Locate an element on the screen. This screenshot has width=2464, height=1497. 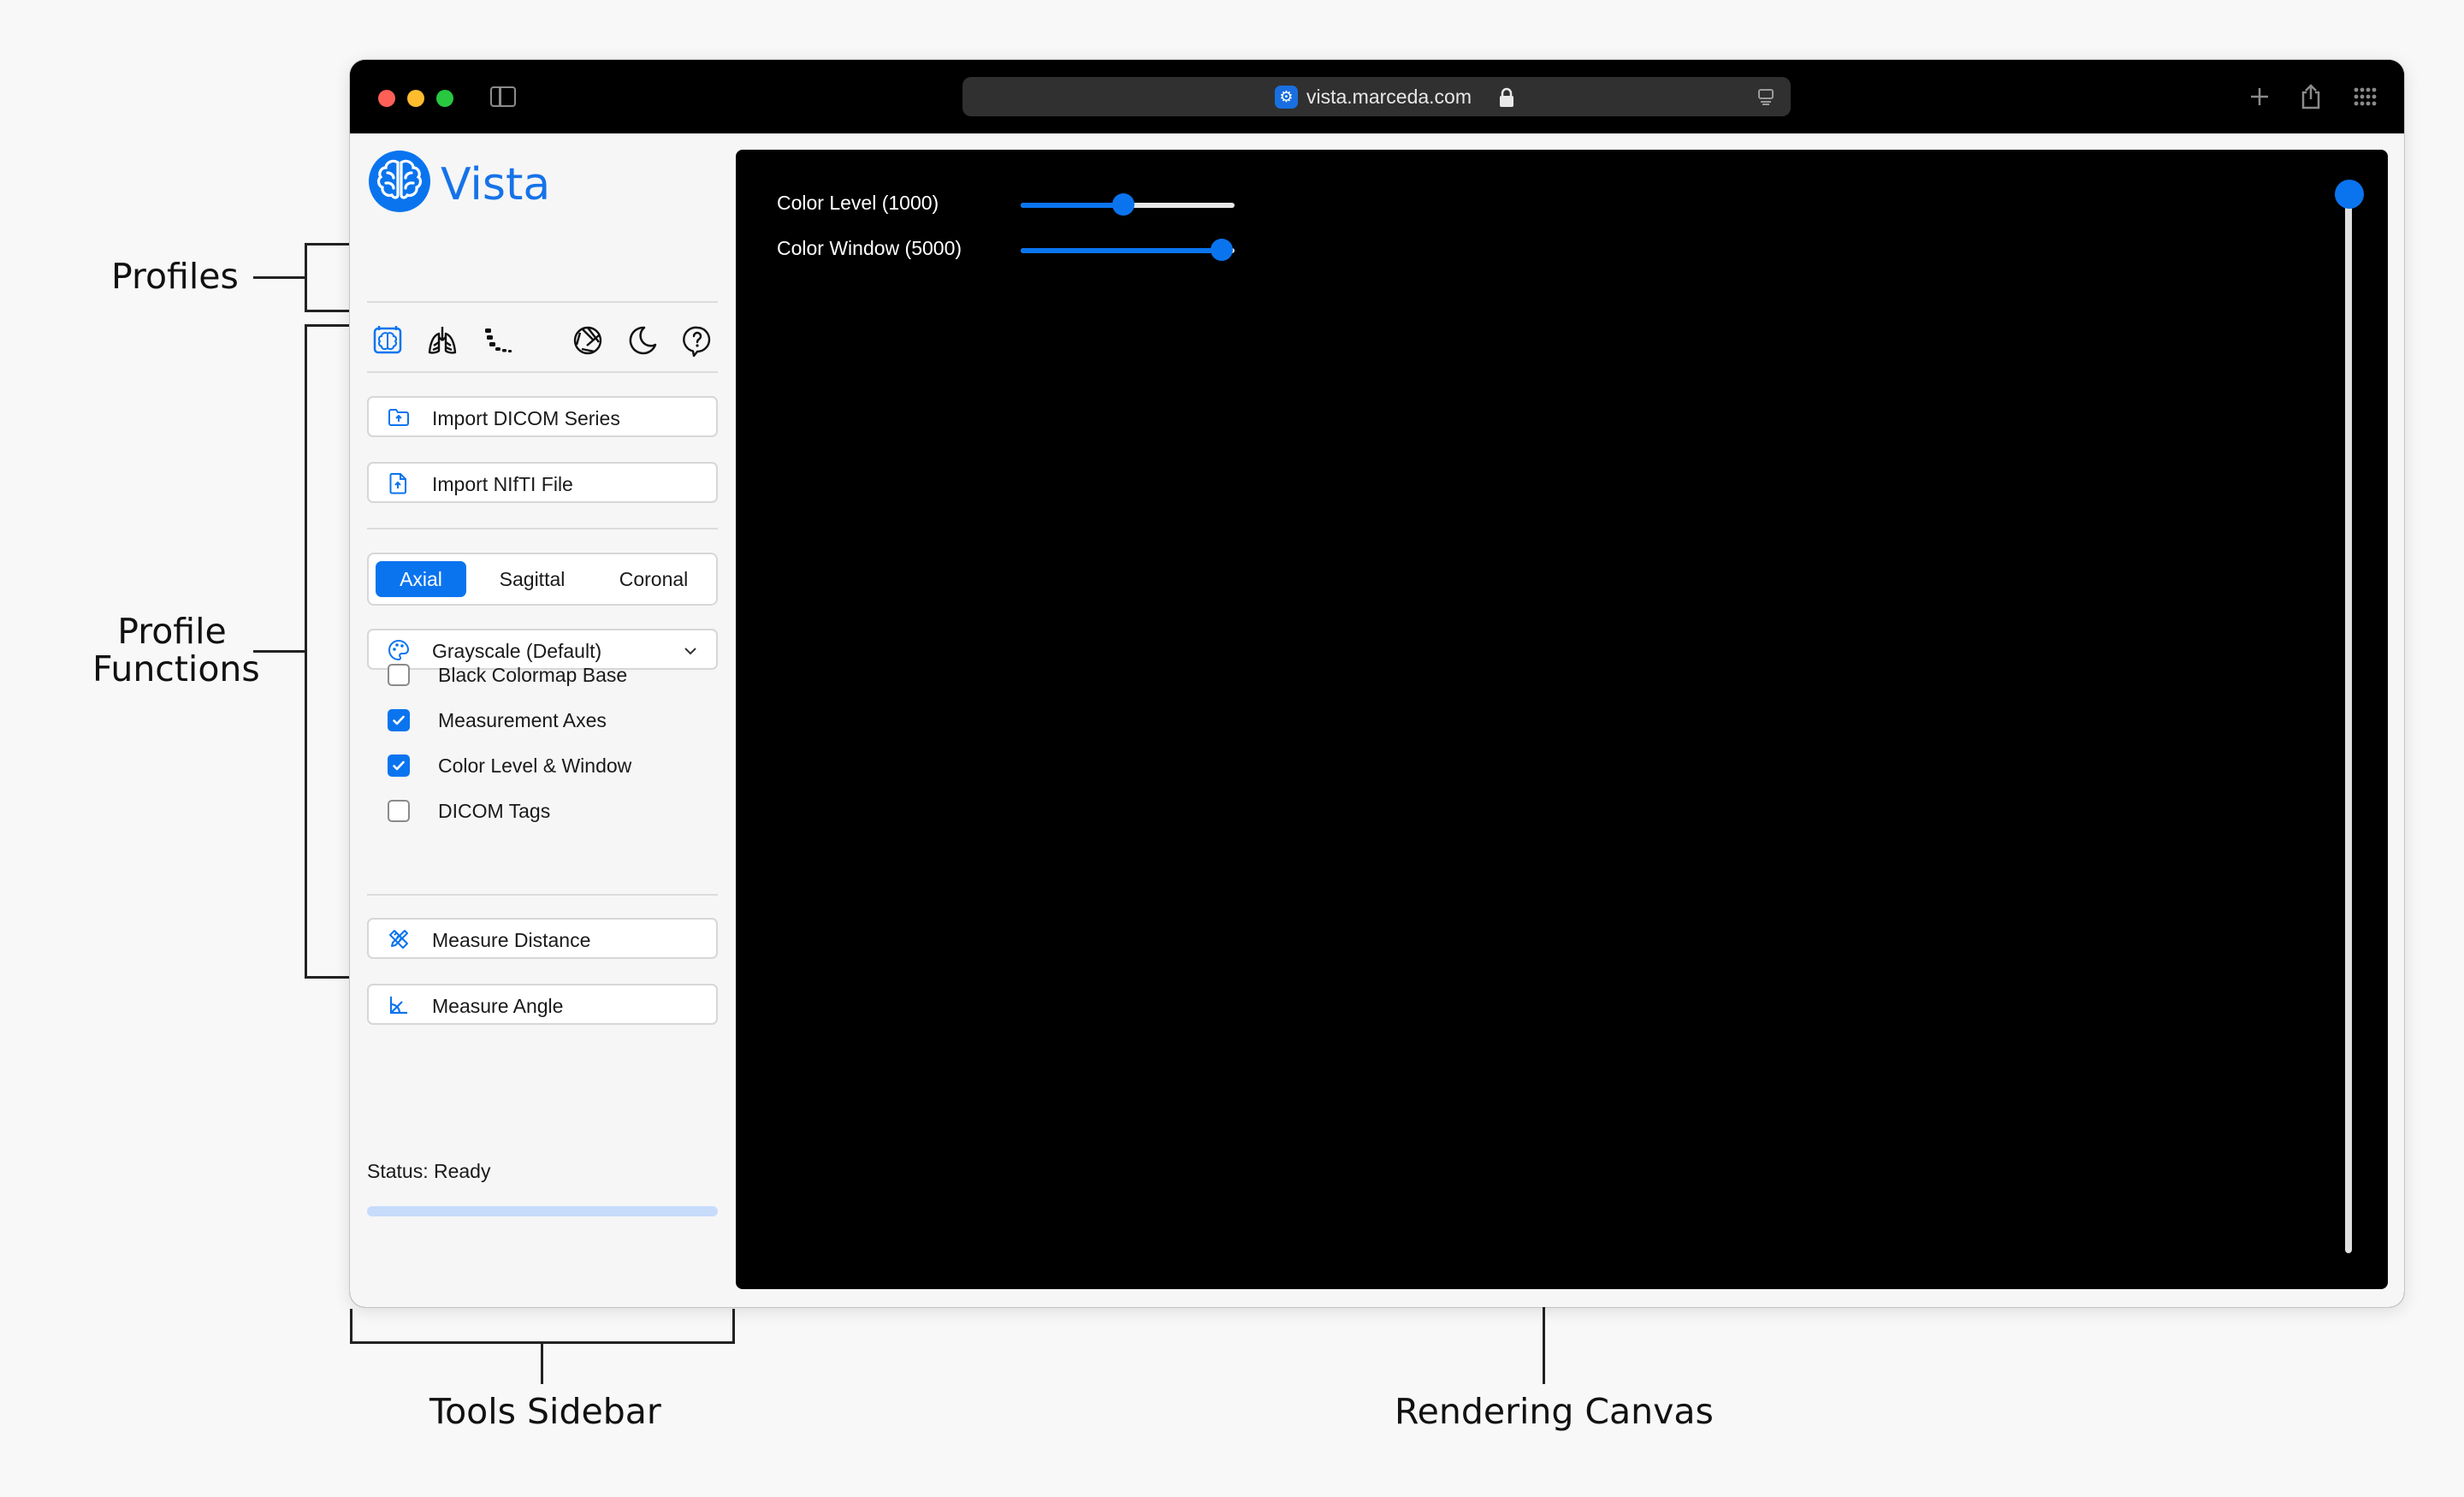
tab-coronal: Coronal is located at coordinates (653, 579).